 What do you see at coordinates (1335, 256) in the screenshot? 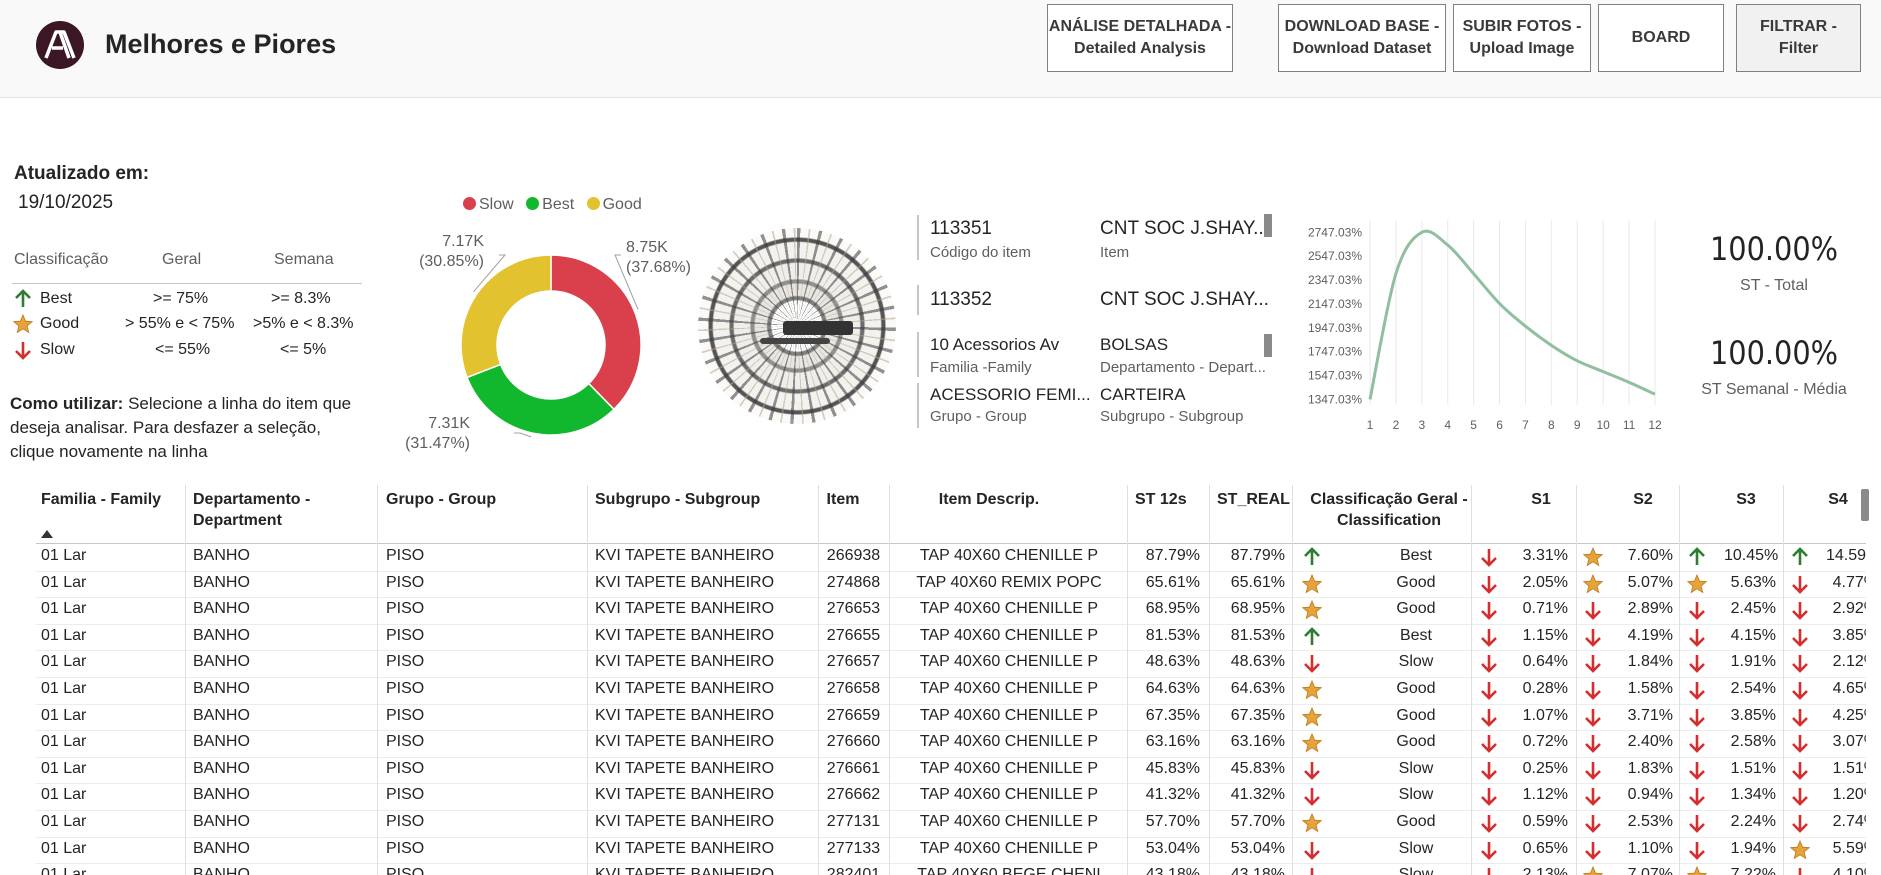
I see `y-tick-label: 2547.03%` at bounding box center [1335, 256].